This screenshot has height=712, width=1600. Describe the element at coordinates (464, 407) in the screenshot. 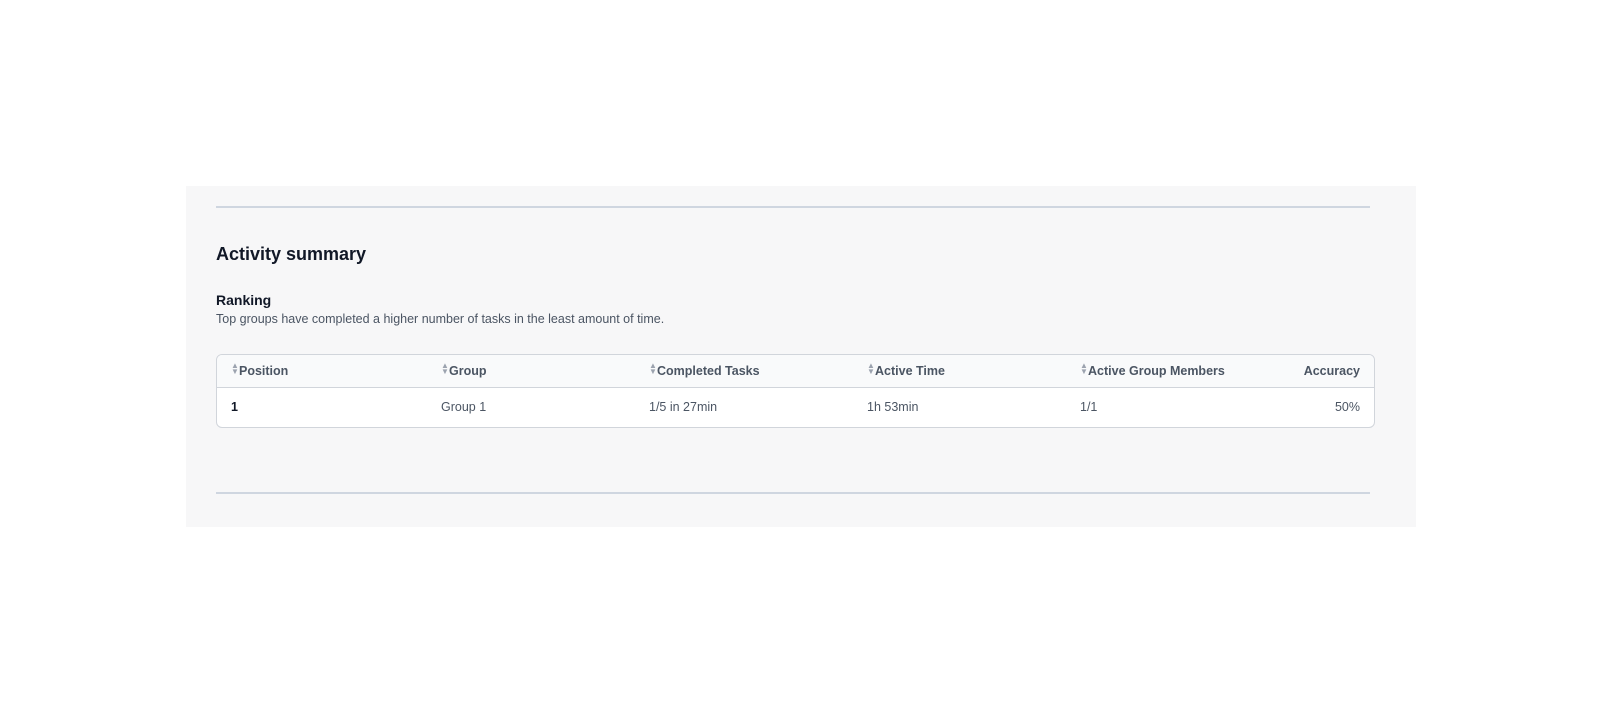

I see `cell-group: Group 1` at that location.